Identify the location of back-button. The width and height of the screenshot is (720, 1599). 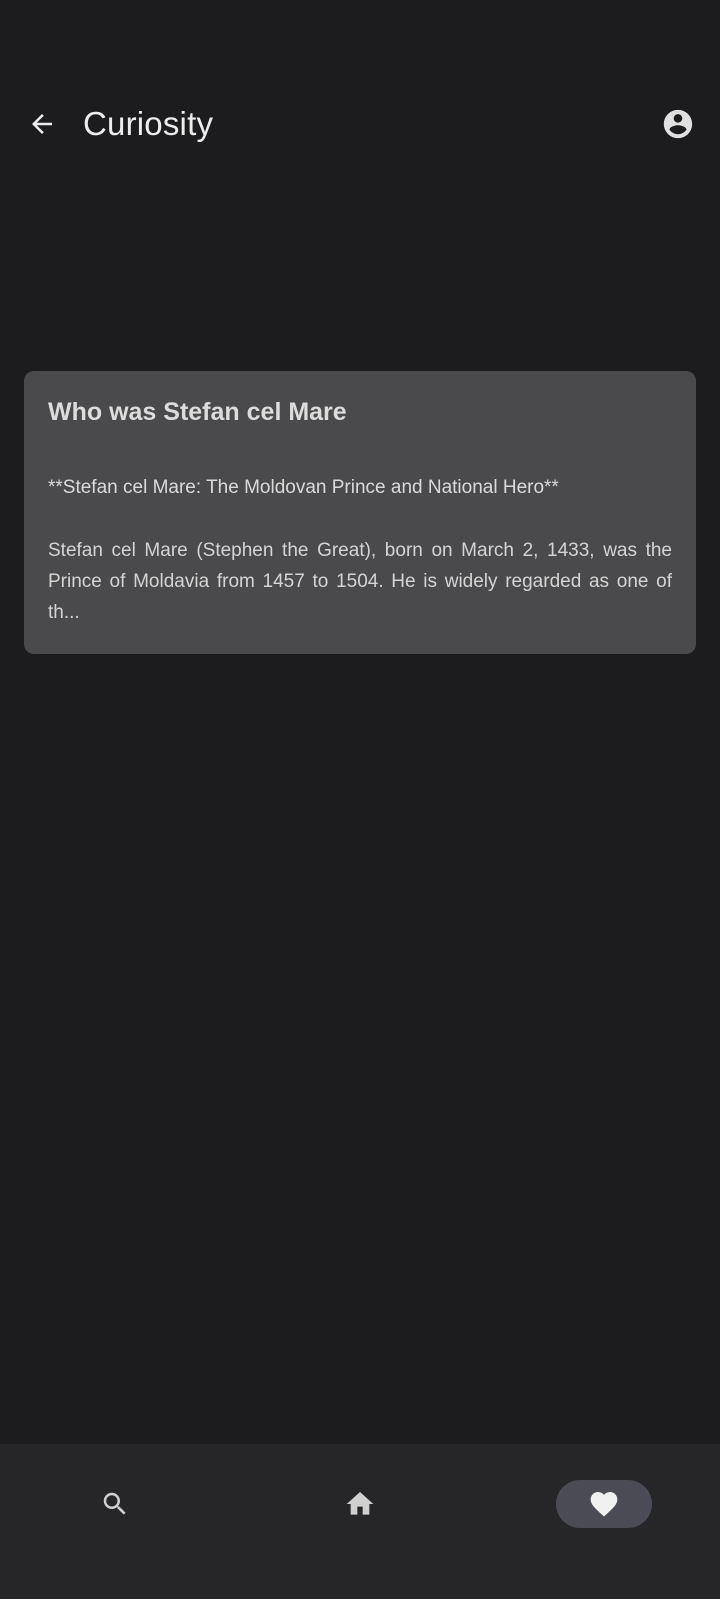
(42, 124).